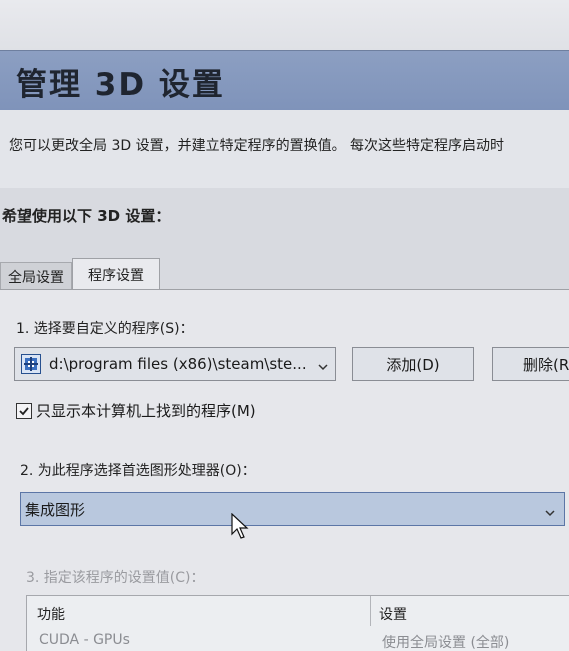  I want to click on page-description: 您可以更改全局 3D 设置，并建立特定程序的置换值。 每次这些特定程序启动时, so click(257, 146).